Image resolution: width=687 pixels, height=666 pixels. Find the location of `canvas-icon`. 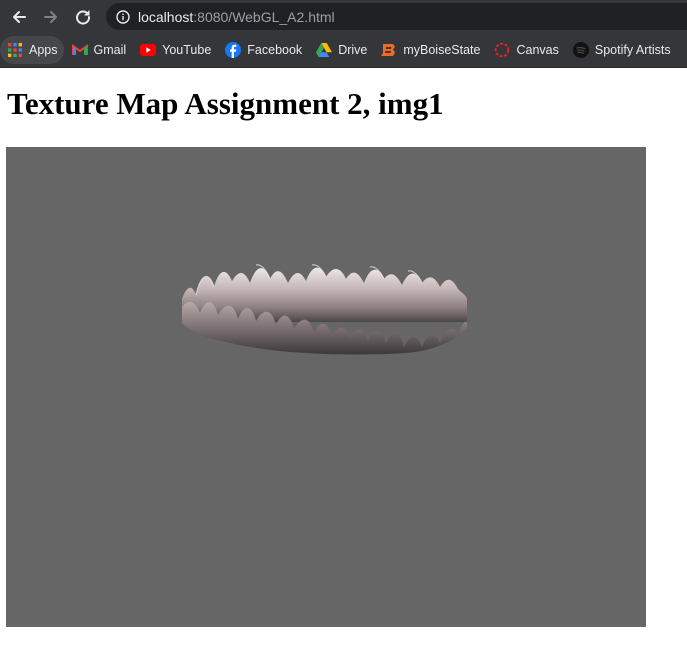

canvas-icon is located at coordinates (502, 50).